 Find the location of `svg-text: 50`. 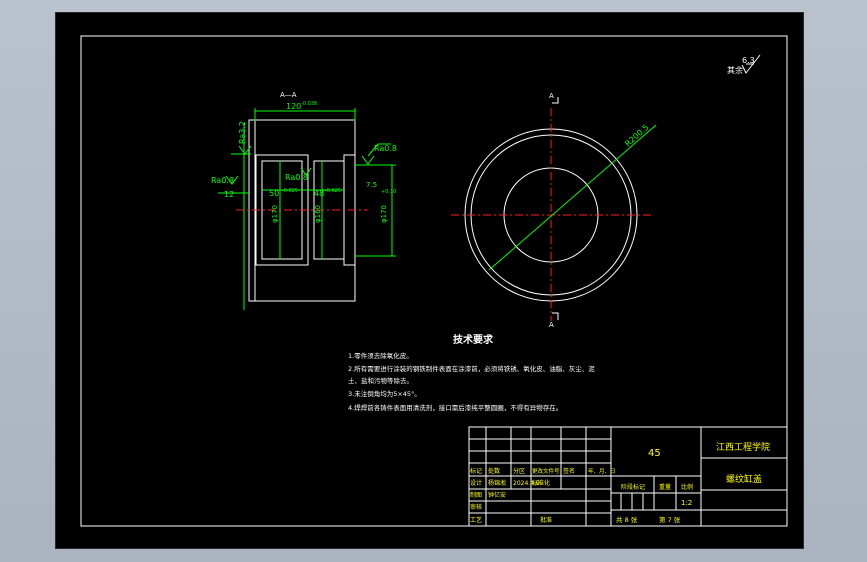

svg-text: 50 is located at coordinates (274, 193).